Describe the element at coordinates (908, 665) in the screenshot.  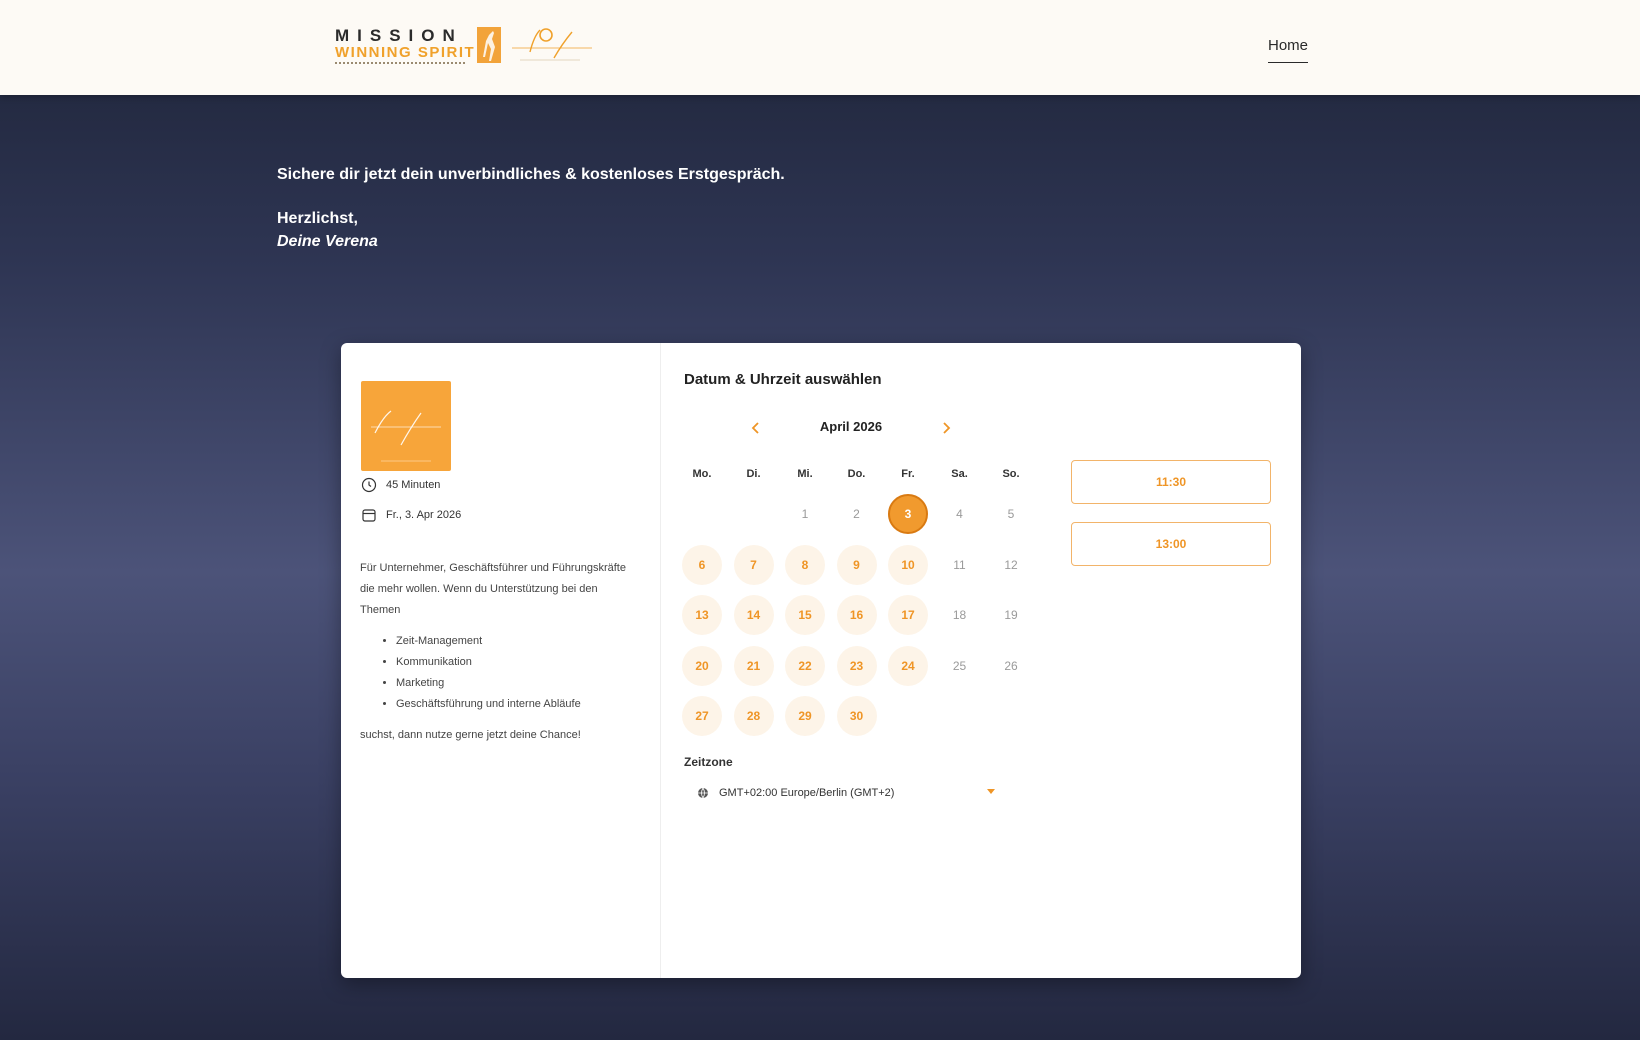
I see `calendar-day: 24` at that location.